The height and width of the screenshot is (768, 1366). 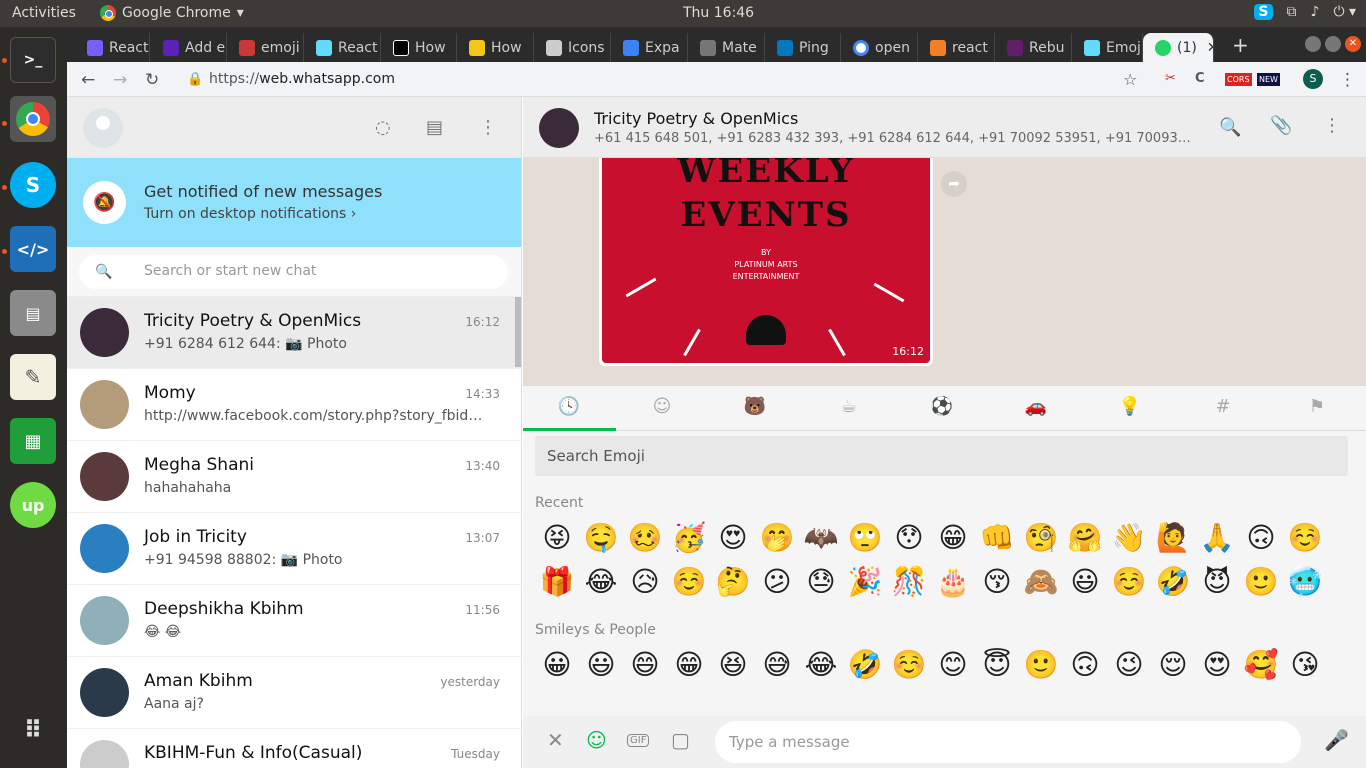 I want to click on emoji-button: 🥶, so click(x=1305, y=582).